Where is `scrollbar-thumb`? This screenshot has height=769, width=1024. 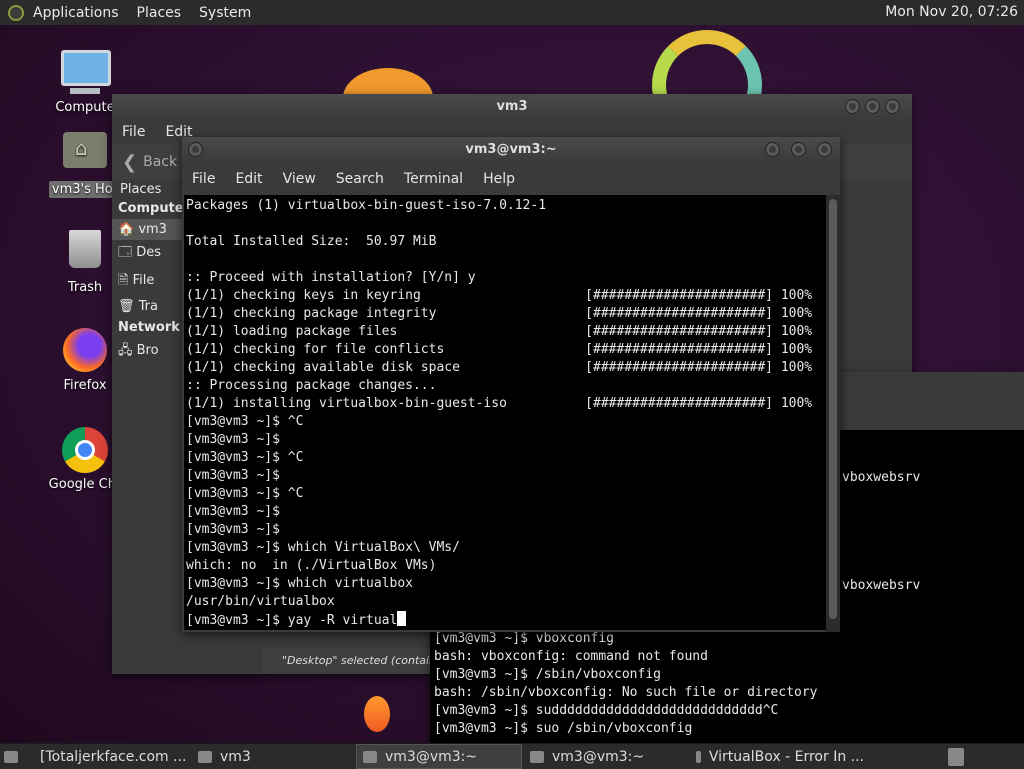 scrollbar-thumb is located at coordinates (833, 409).